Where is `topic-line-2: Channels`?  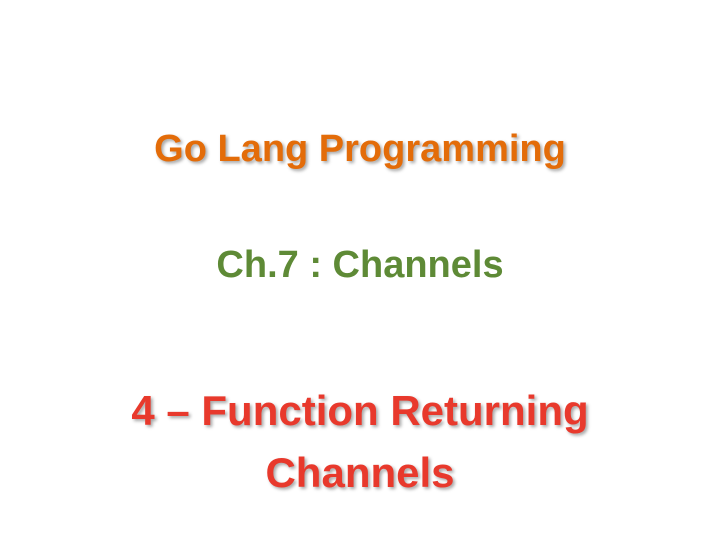 topic-line-2: Channels is located at coordinates (360, 472).